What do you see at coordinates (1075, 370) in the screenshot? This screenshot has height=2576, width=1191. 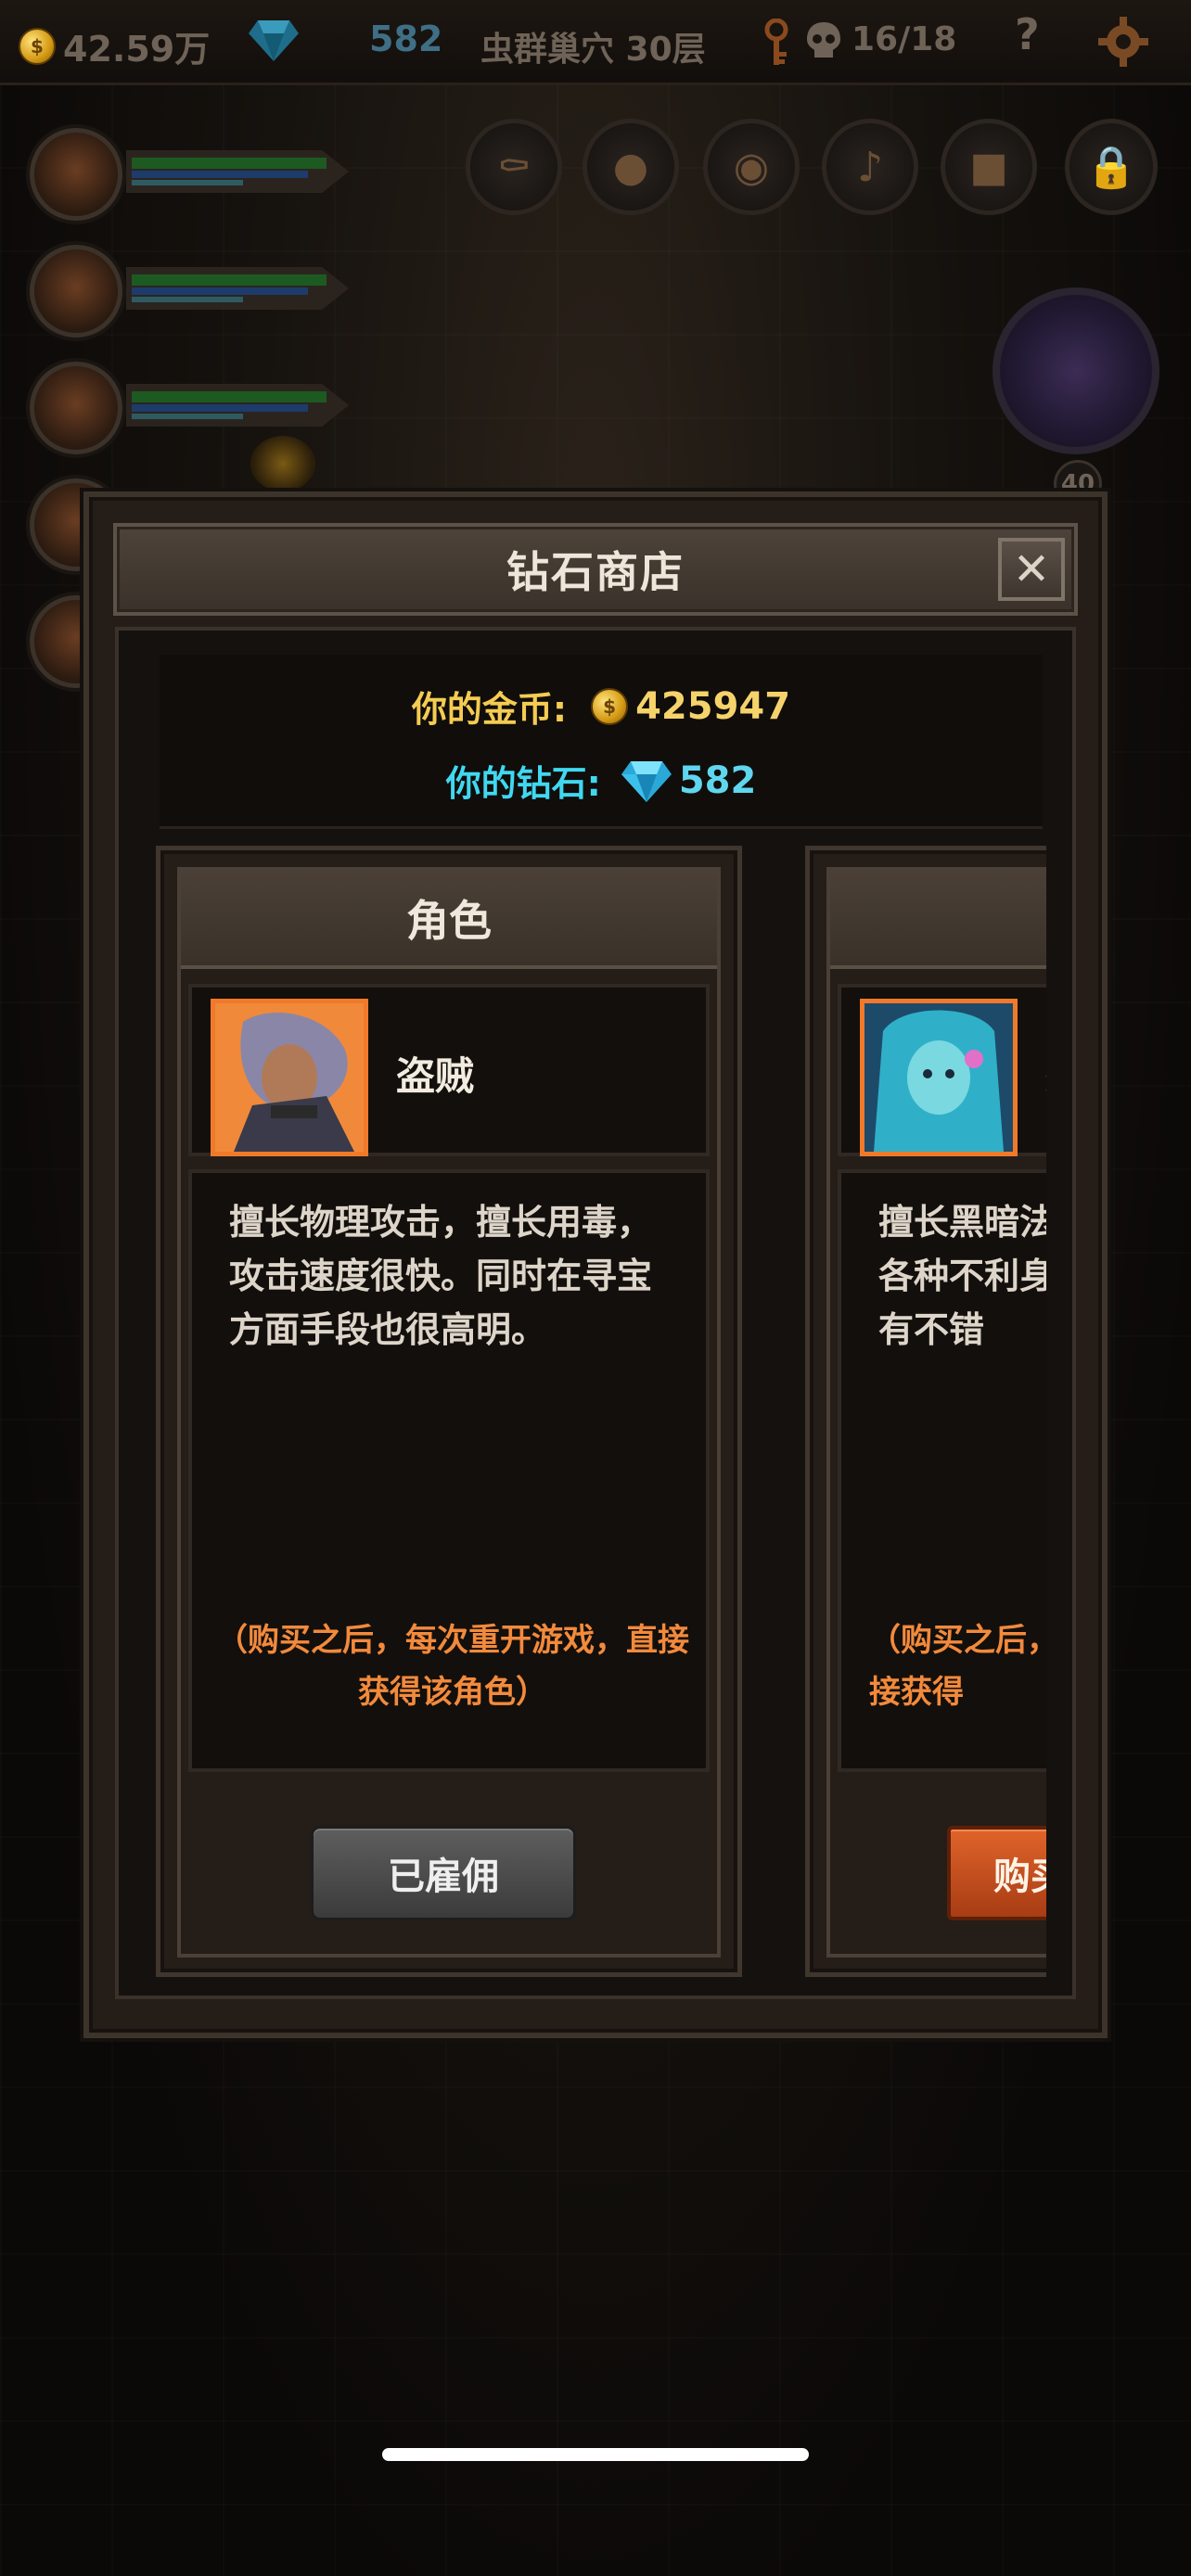 I see `boss-portrait` at bounding box center [1075, 370].